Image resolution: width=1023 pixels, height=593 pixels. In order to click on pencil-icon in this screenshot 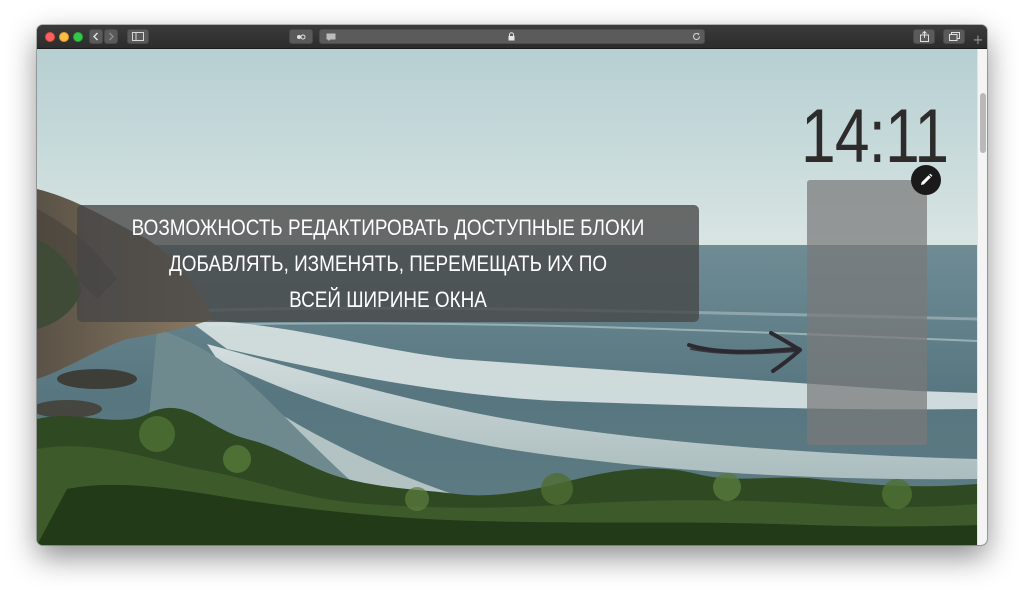, I will do `click(927, 179)`.